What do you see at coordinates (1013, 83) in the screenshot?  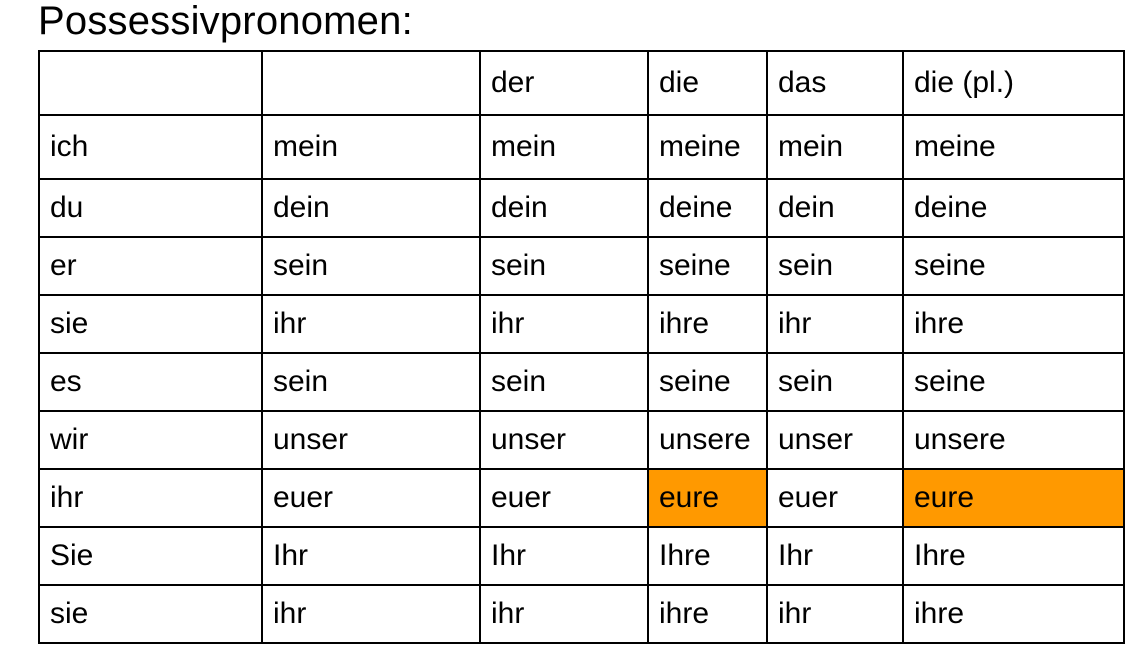 I see `header-cell-die-plural: die (pl.)` at bounding box center [1013, 83].